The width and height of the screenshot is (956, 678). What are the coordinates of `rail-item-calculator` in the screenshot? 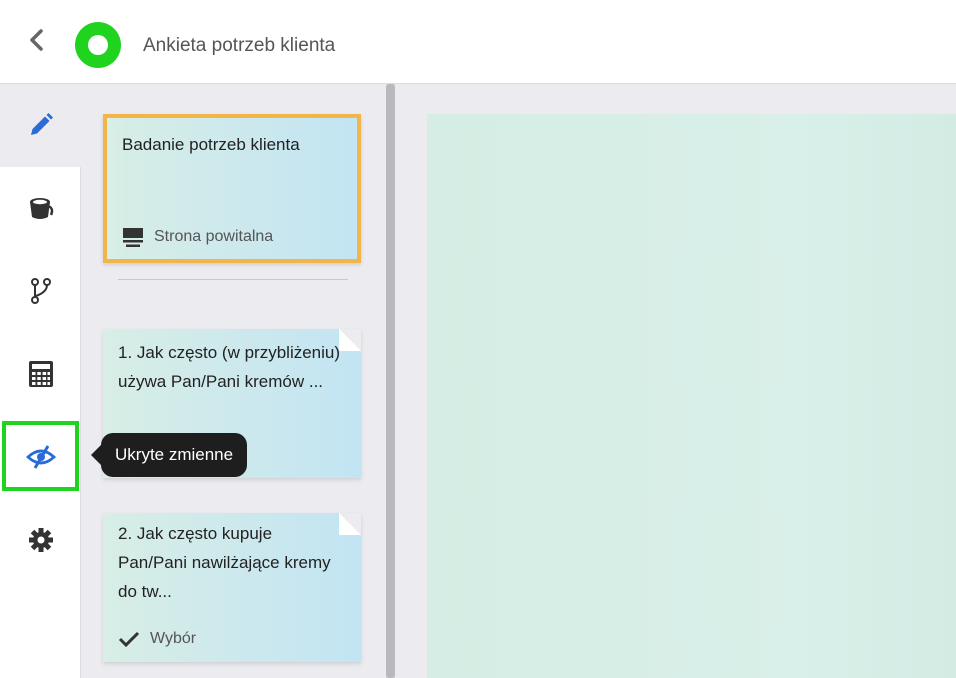 It's located at (40, 374).